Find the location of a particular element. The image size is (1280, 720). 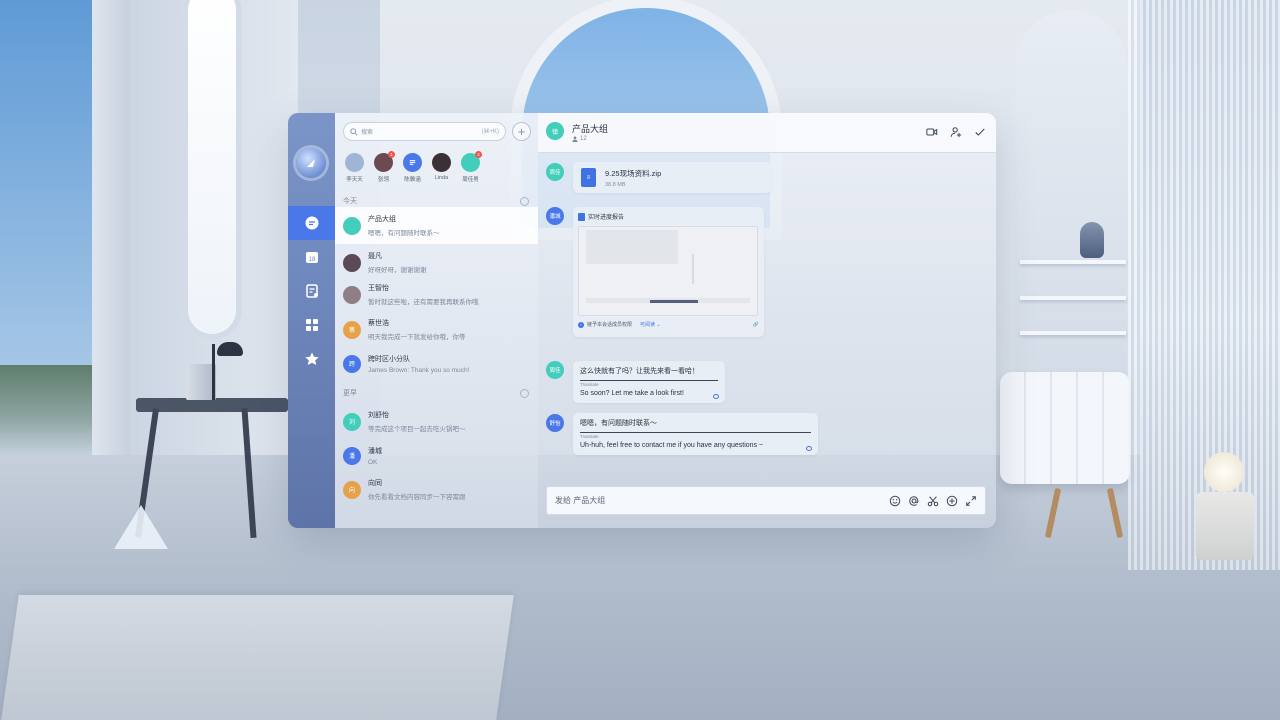

conversation-preview: 你先看看文档内容同步一下容需跟 is located at coordinates (417, 497).